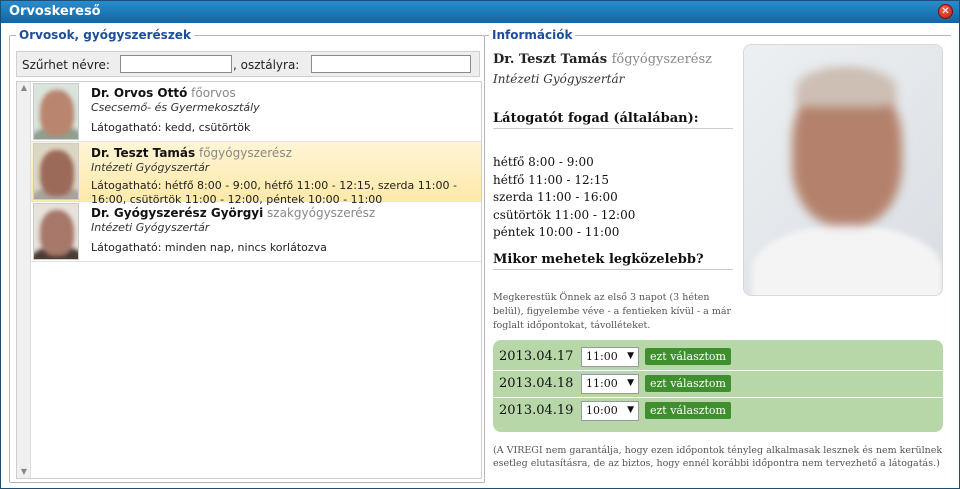 The width and height of the screenshot is (960, 489). Describe the element at coordinates (55, 11) in the screenshot. I see `dialog-title: Orvoskereső` at that location.